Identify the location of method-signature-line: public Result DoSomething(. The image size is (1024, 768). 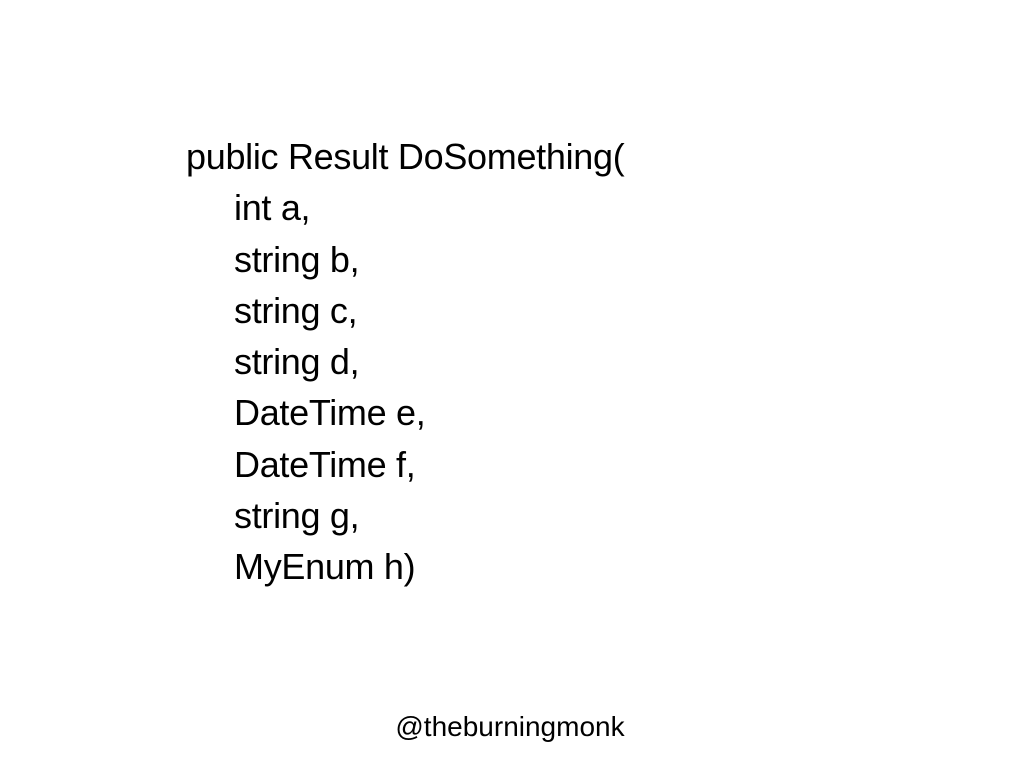
(405, 156).